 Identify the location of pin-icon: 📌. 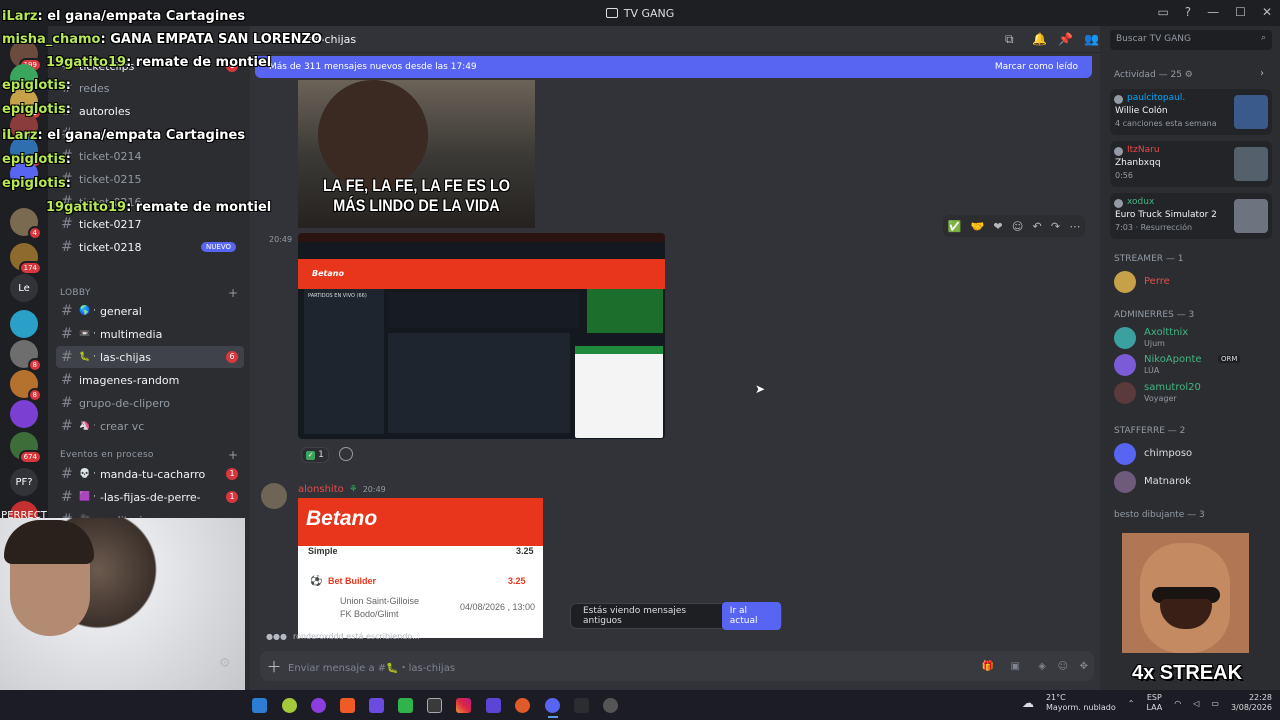
(1065, 39).